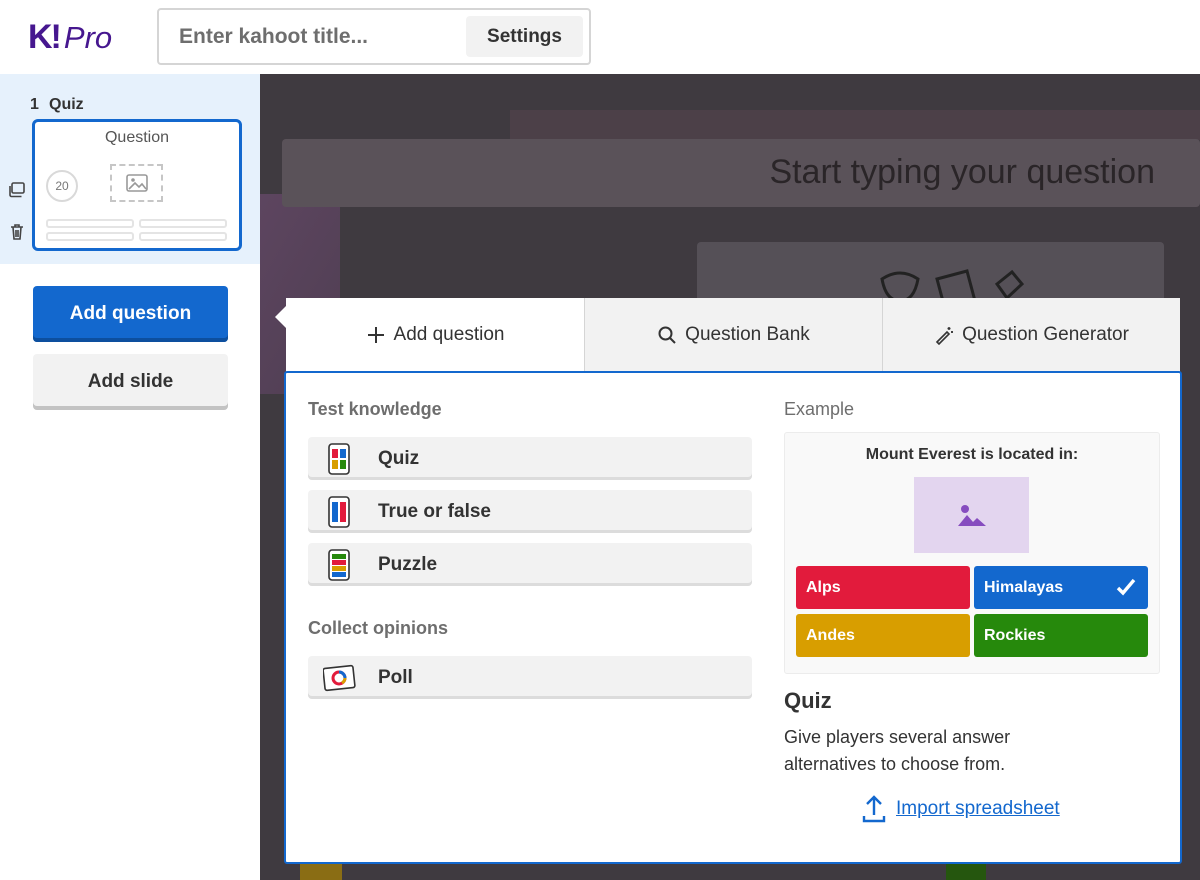 The height and width of the screenshot is (880, 1200). What do you see at coordinates (1061, 635) in the screenshot?
I see `example-answer-rockies: Rockies` at bounding box center [1061, 635].